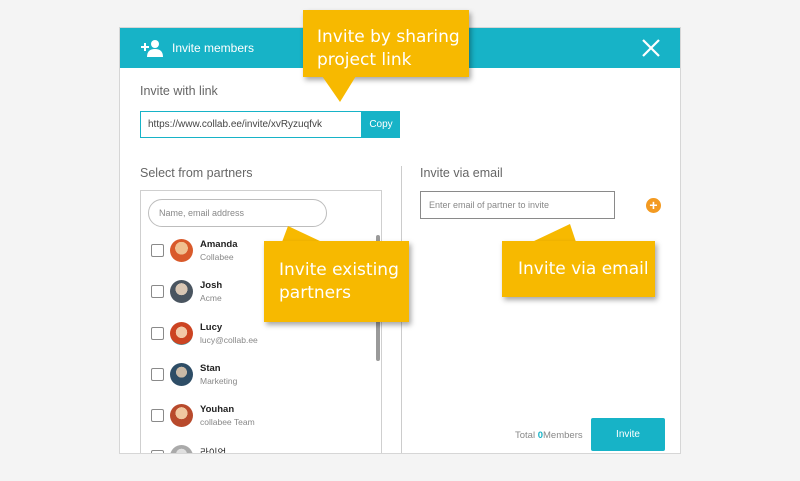  I want to click on partner-name: Youhan, so click(217, 409).